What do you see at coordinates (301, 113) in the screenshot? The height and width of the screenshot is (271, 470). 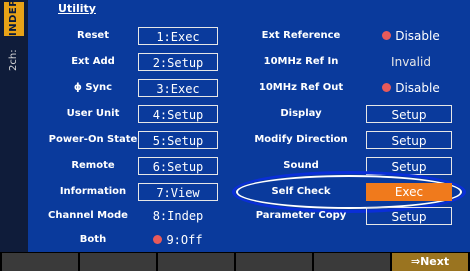 I see `display-label: Display` at bounding box center [301, 113].